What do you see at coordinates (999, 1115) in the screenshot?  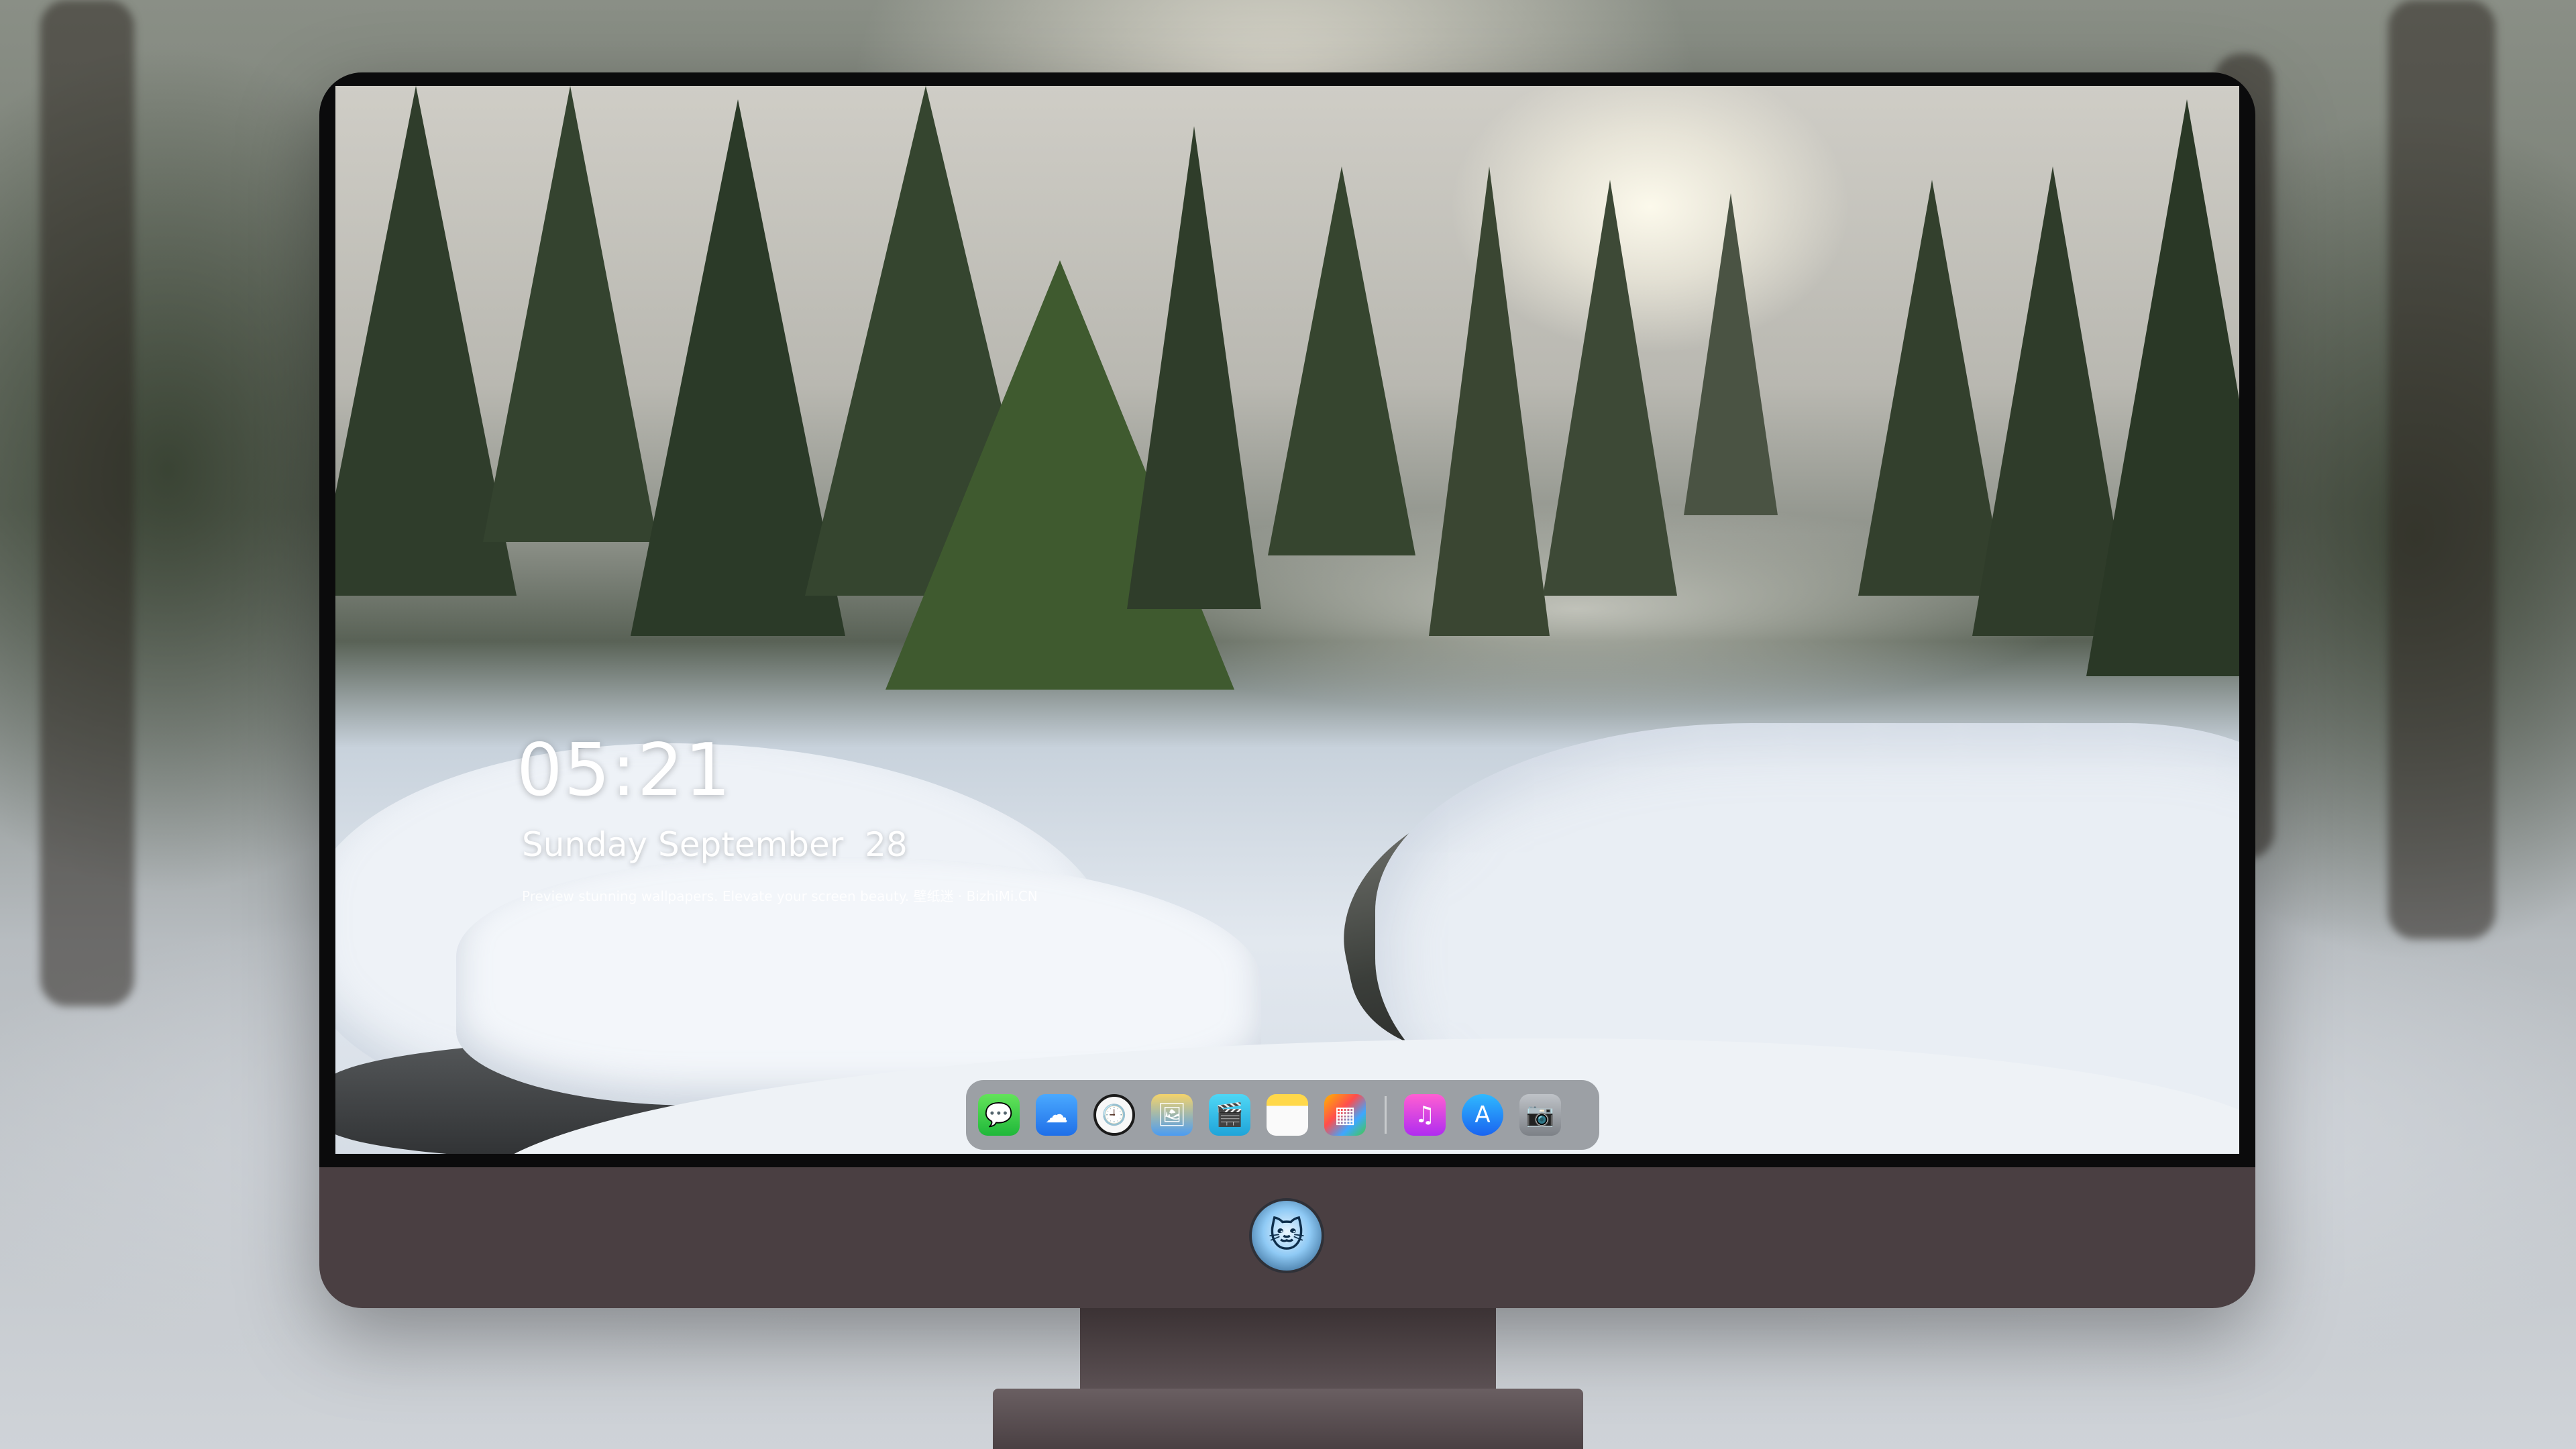 I see `messages-app-icon: 💬` at bounding box center [999, 1115].